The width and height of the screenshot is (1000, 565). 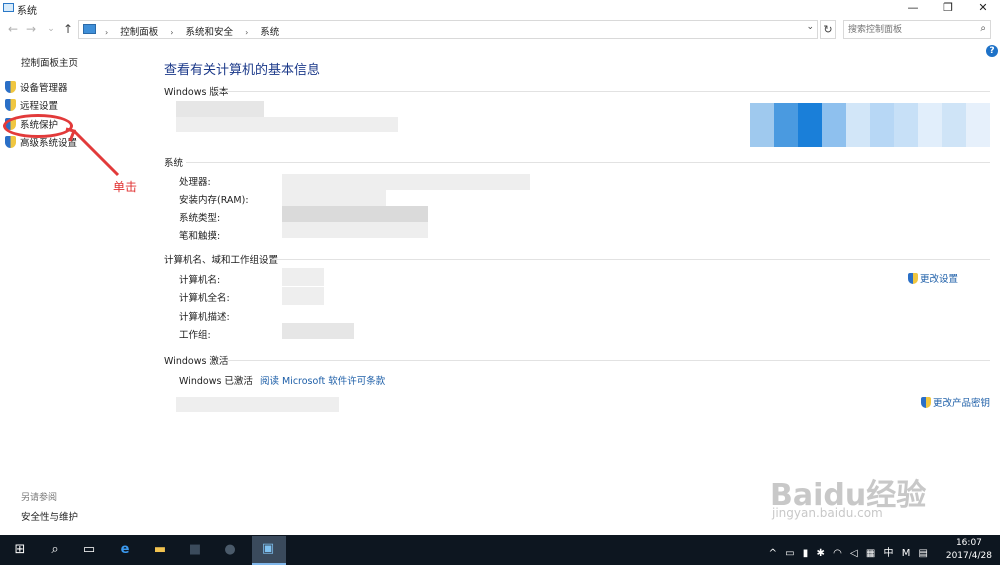 I want to click on license-terms-link: 阅读 Microsoft 软件许可条款, so click(x=322, y=381).